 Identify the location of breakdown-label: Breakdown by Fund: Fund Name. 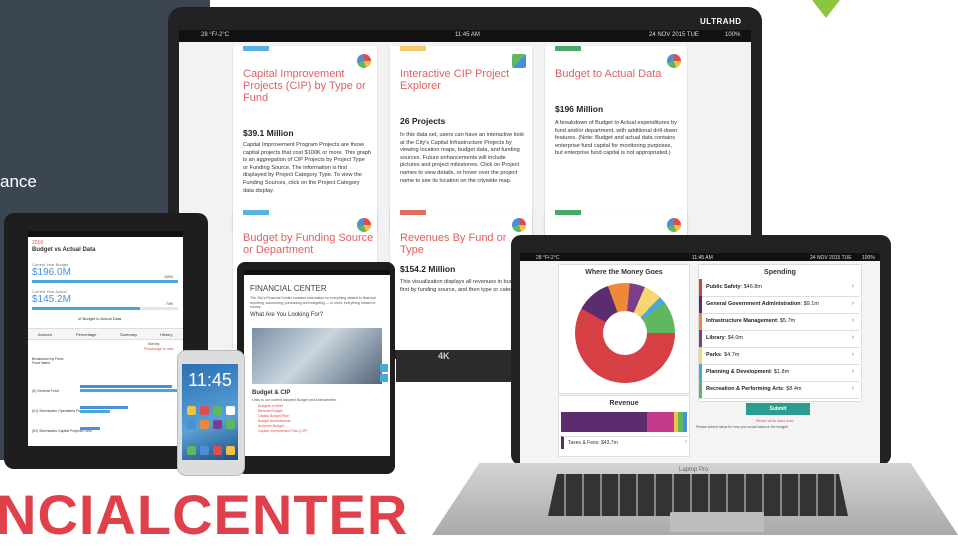
(48, 361).